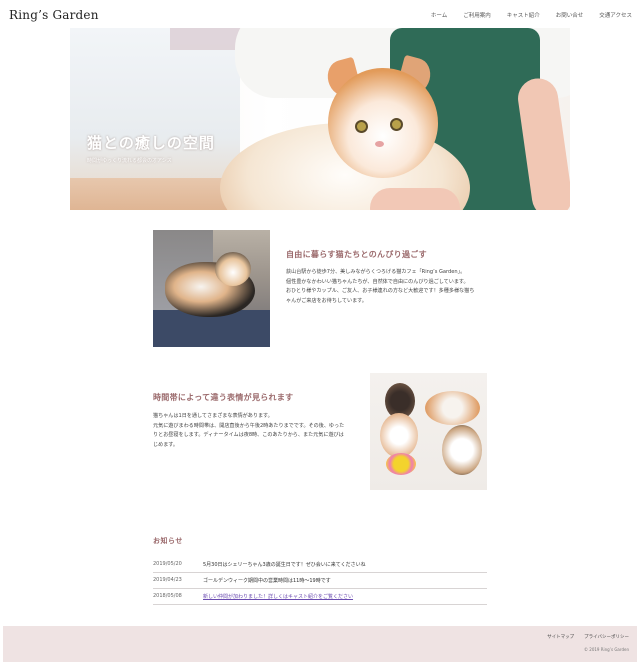 The height and width of the screenshot is (662, 640). What do you see at coordinates (570, 15) in the screenshot?
I see `nav-contact: お問い合せ` at bounding box center [570, 15].